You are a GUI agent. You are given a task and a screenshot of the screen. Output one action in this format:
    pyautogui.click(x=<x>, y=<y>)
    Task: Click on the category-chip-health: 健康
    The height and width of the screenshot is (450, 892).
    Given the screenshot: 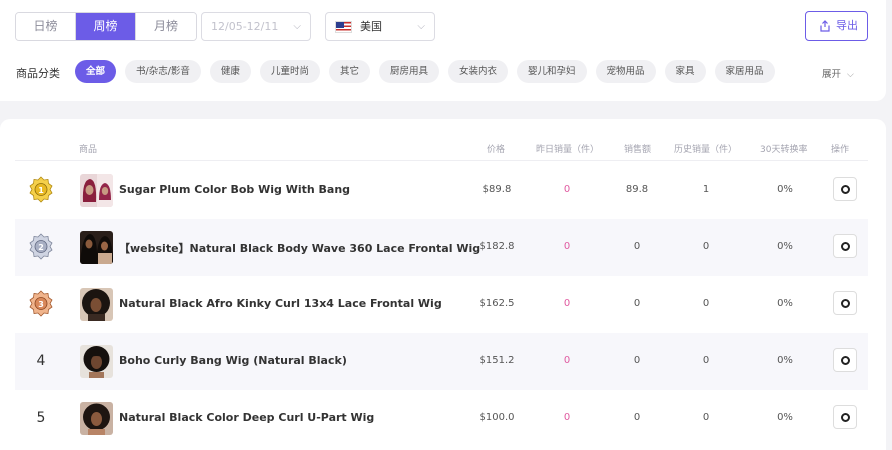 What is the action you would take?
    pyautogui.click(x=230, y=71)
    